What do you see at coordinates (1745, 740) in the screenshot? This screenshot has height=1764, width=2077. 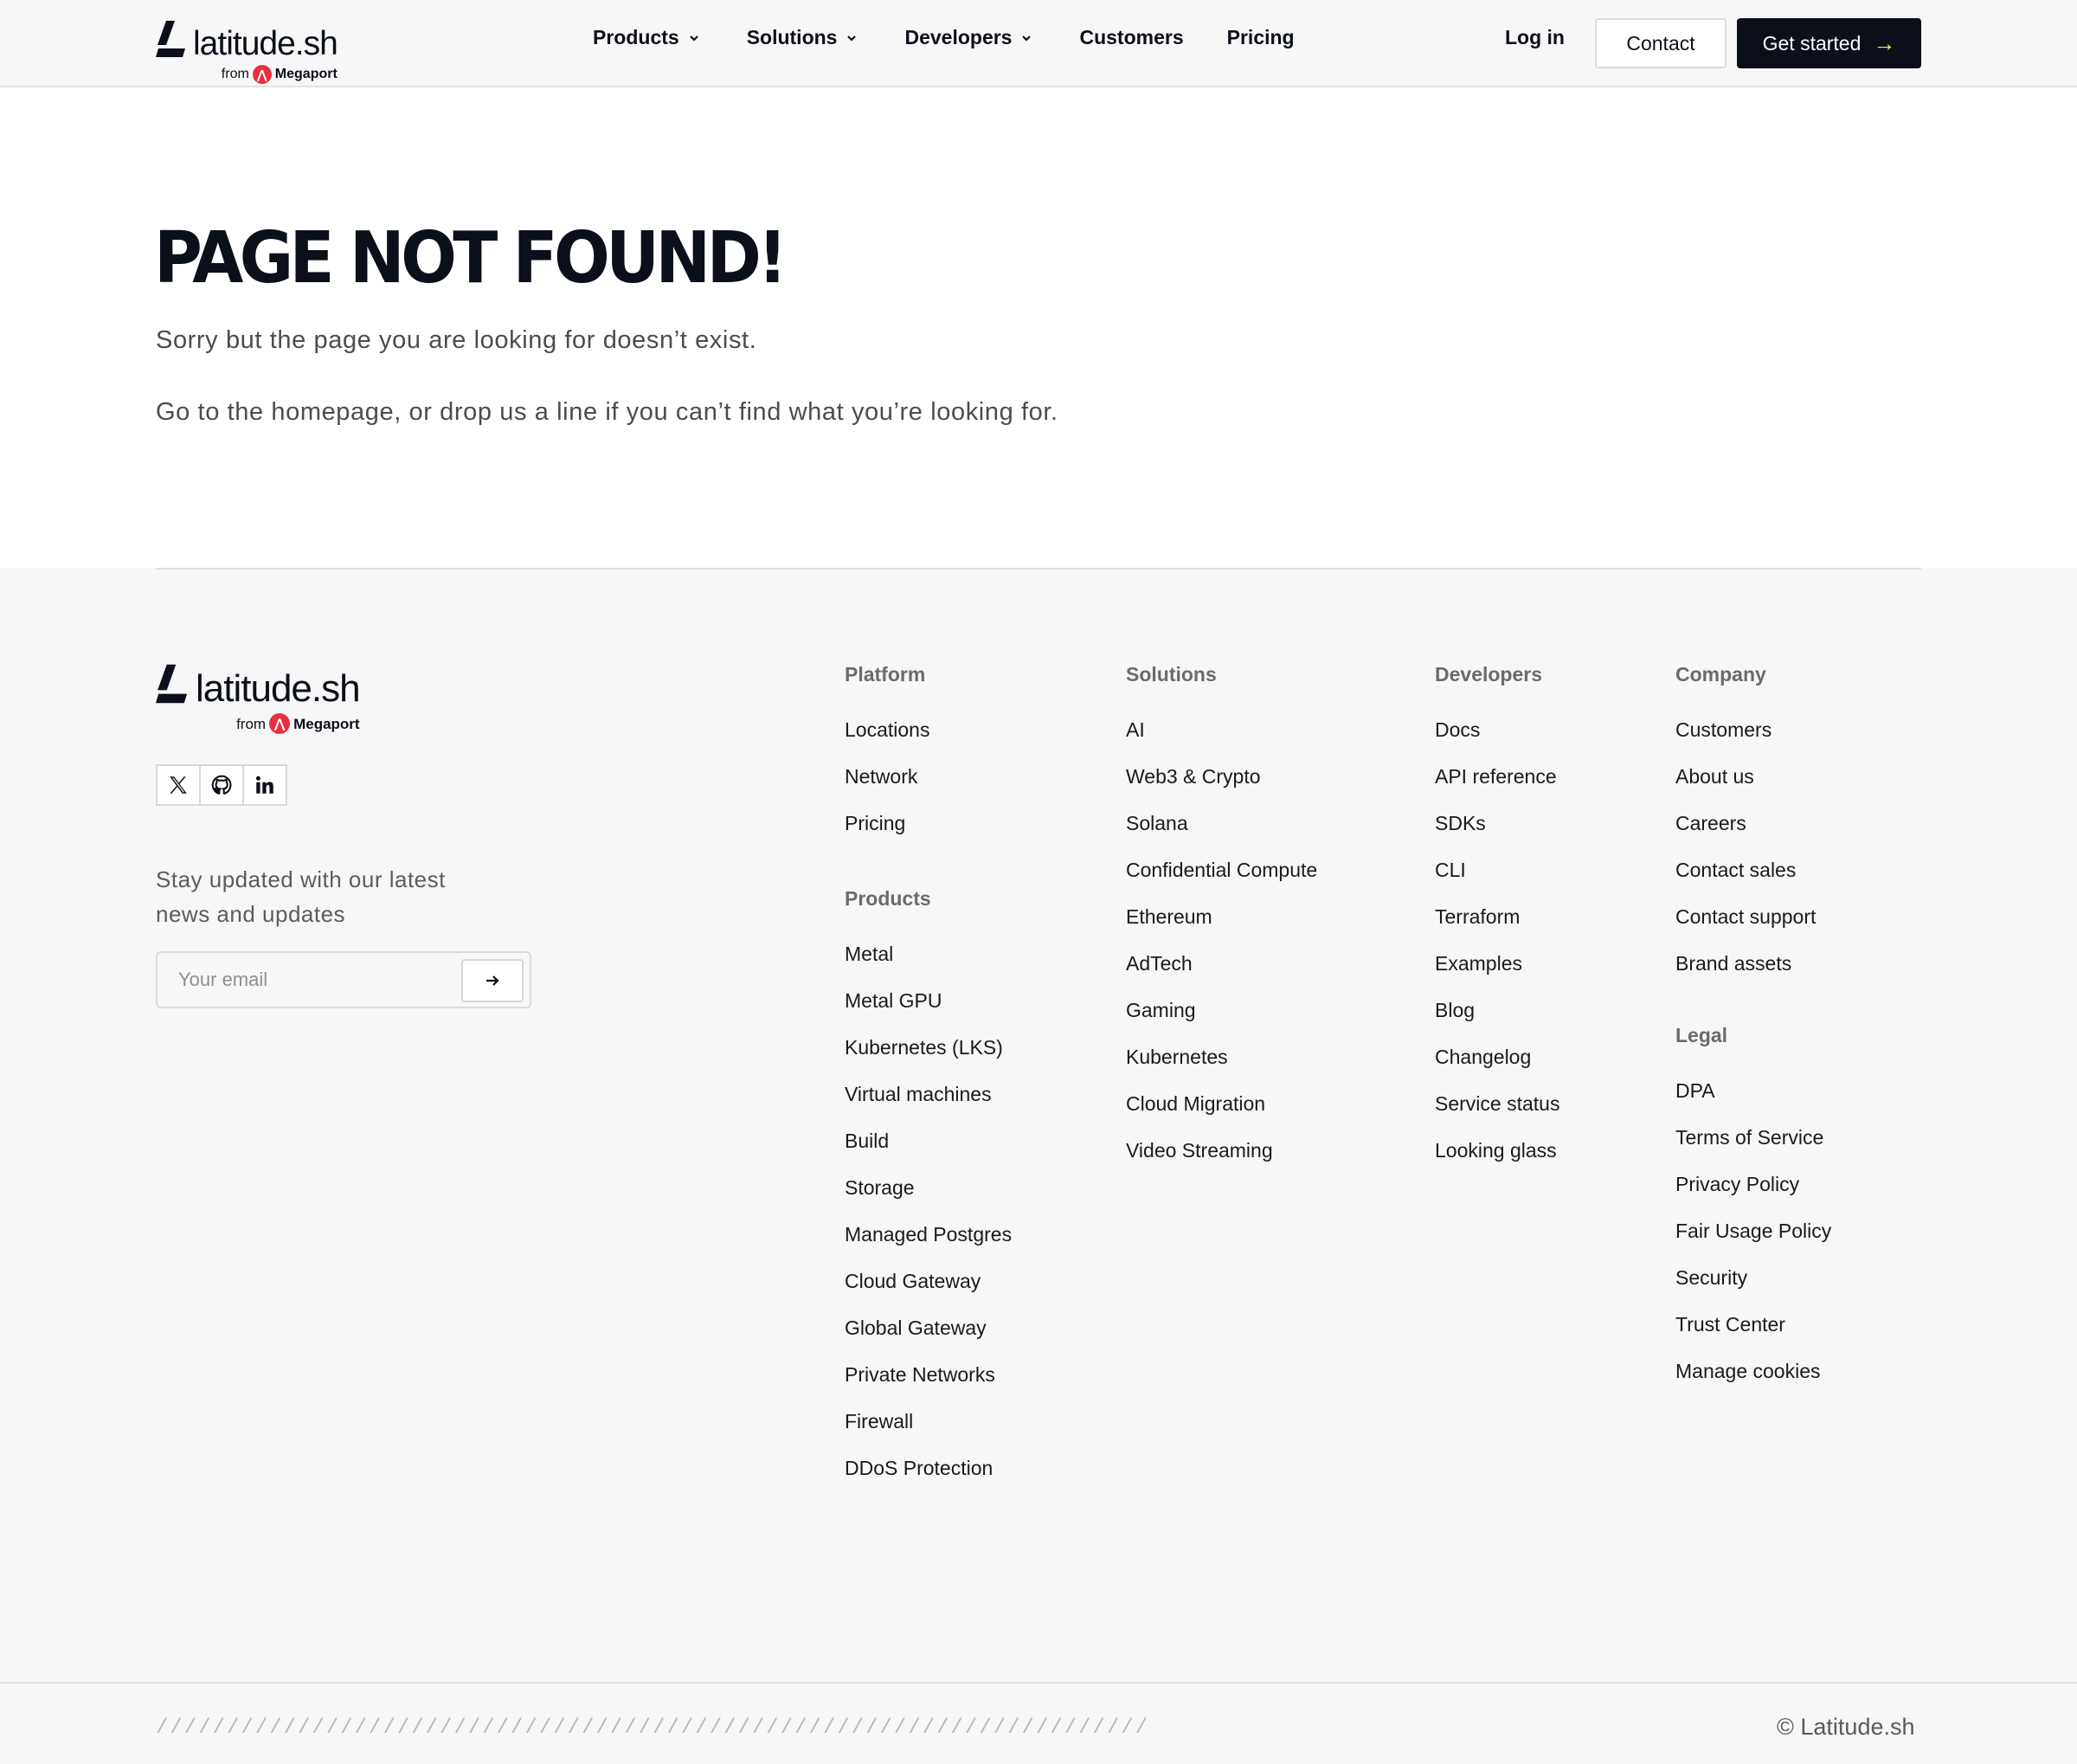 I see `footer-link: Customers` at bounding box center [1745, 740].